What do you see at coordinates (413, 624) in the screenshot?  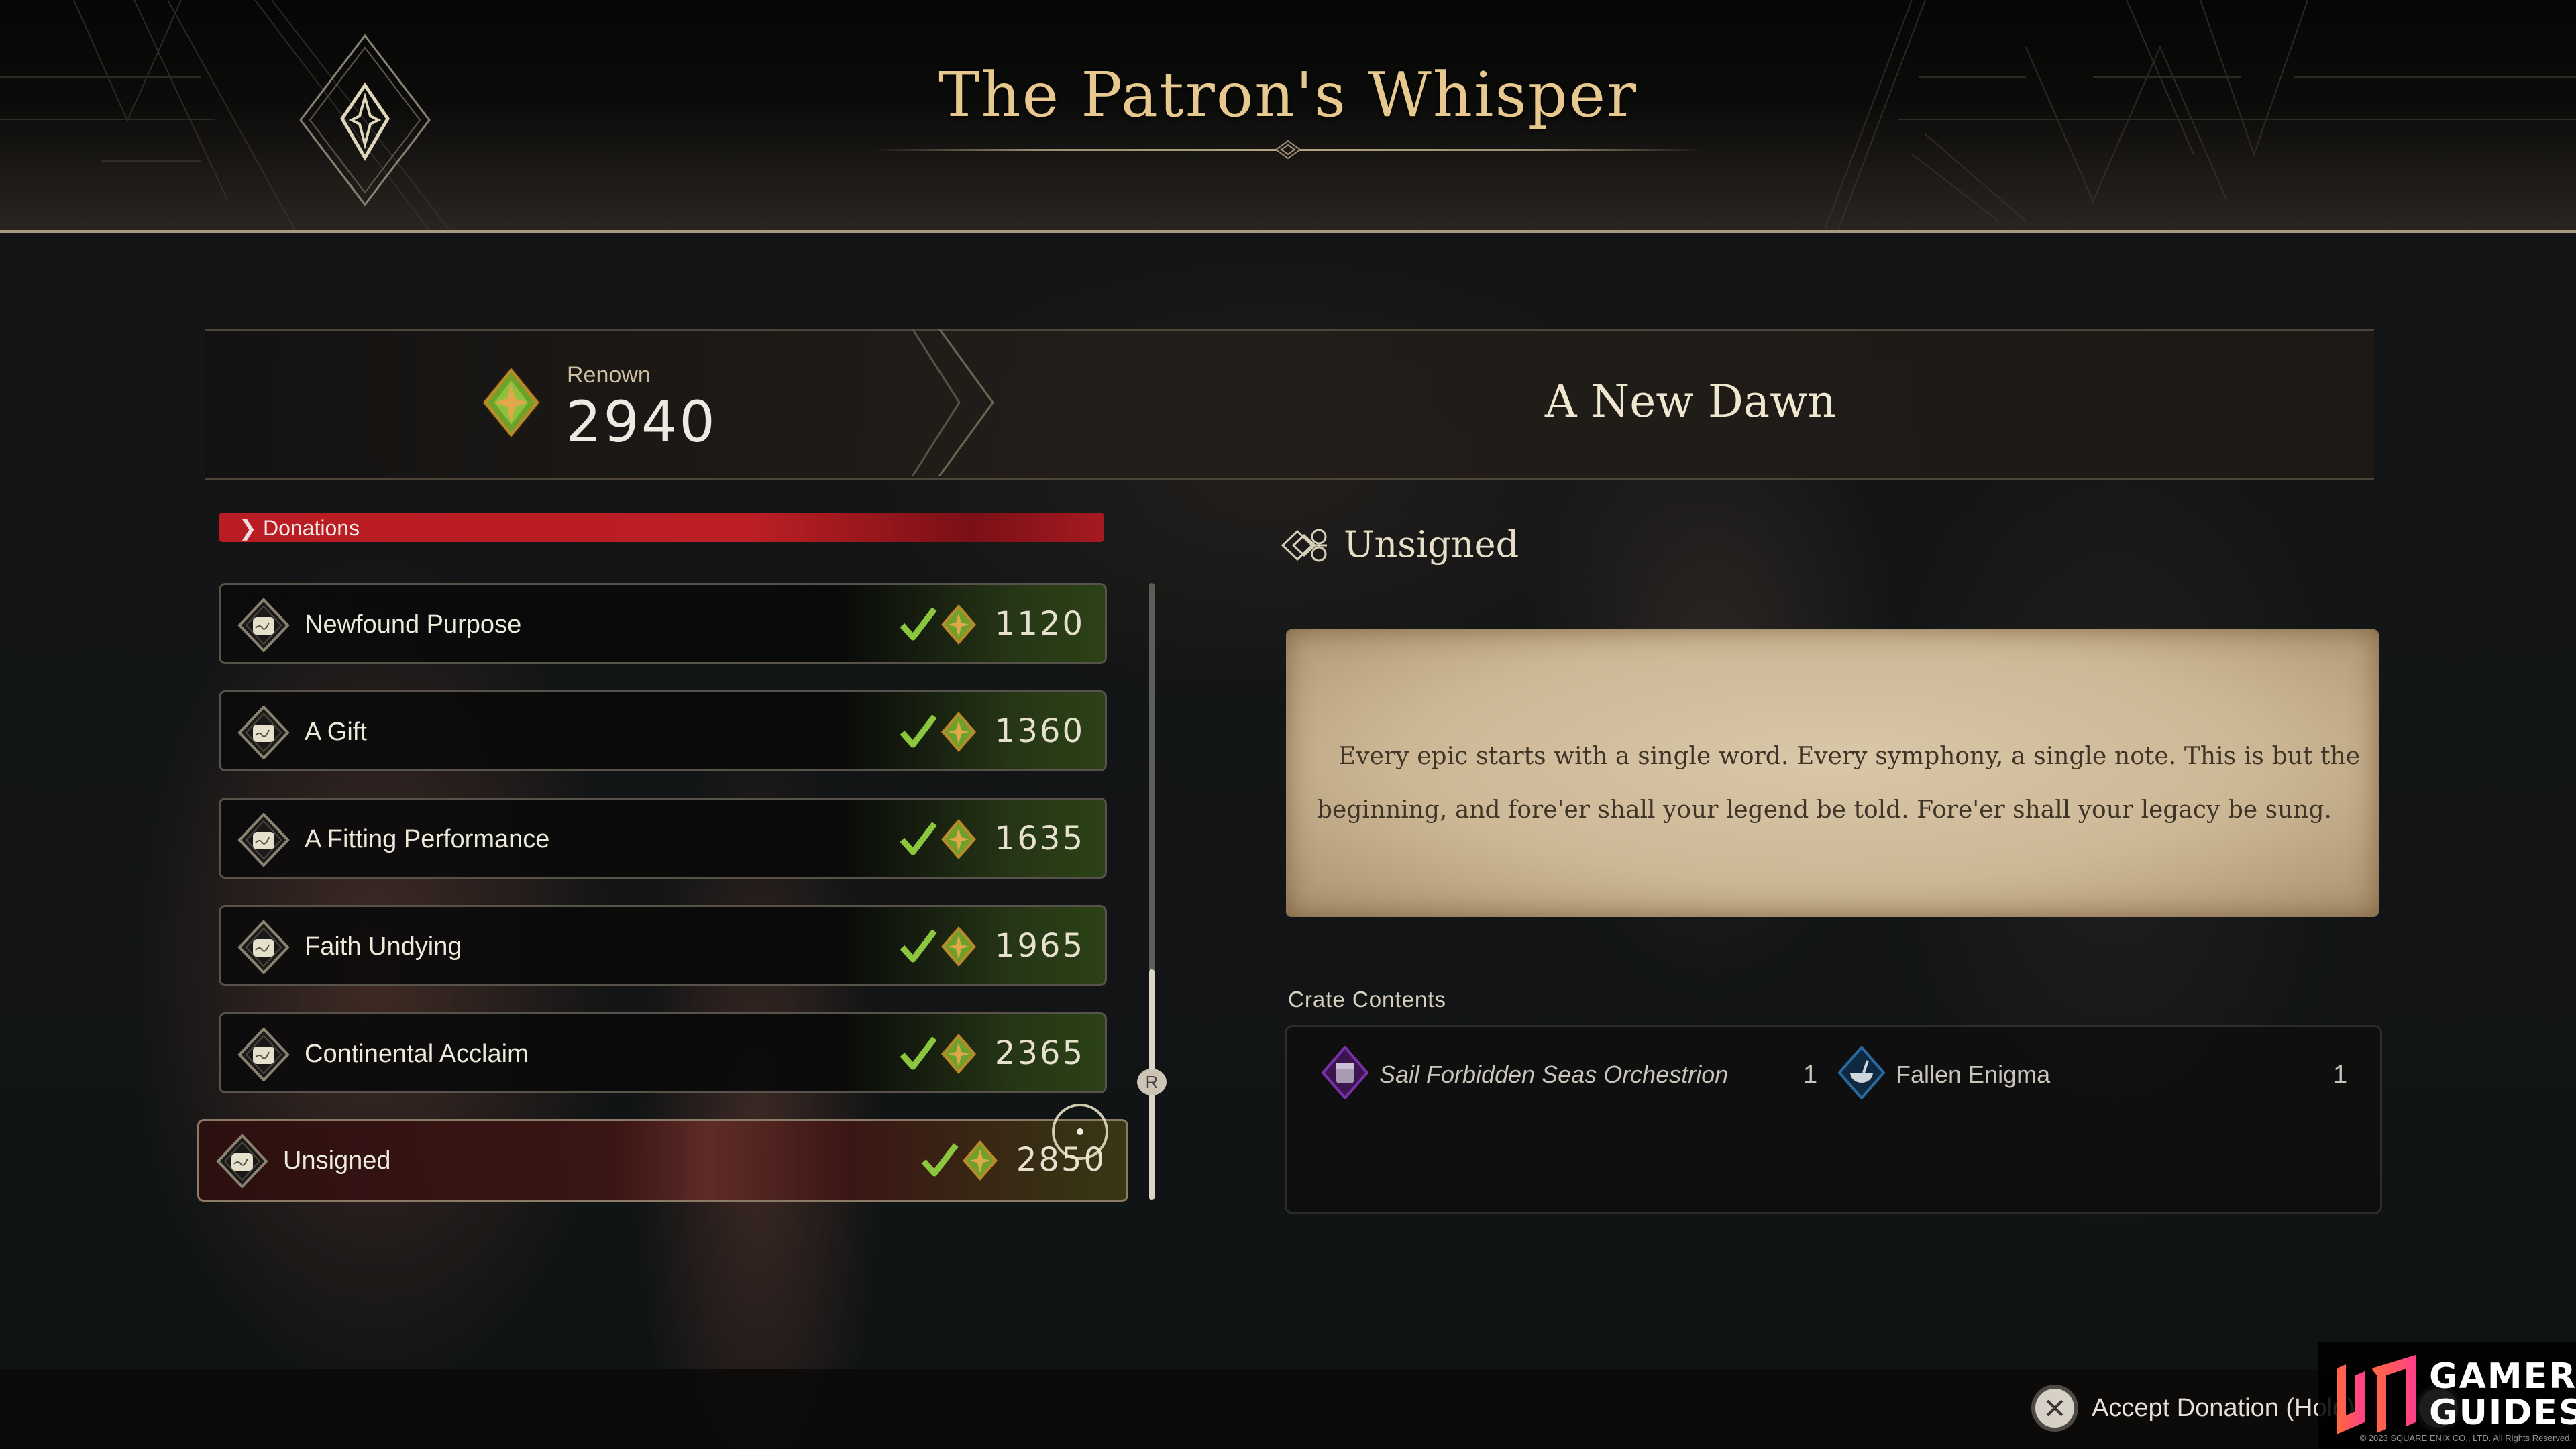 I see `donation-name: Newfound Purpose` at bounding box center [413, 624].